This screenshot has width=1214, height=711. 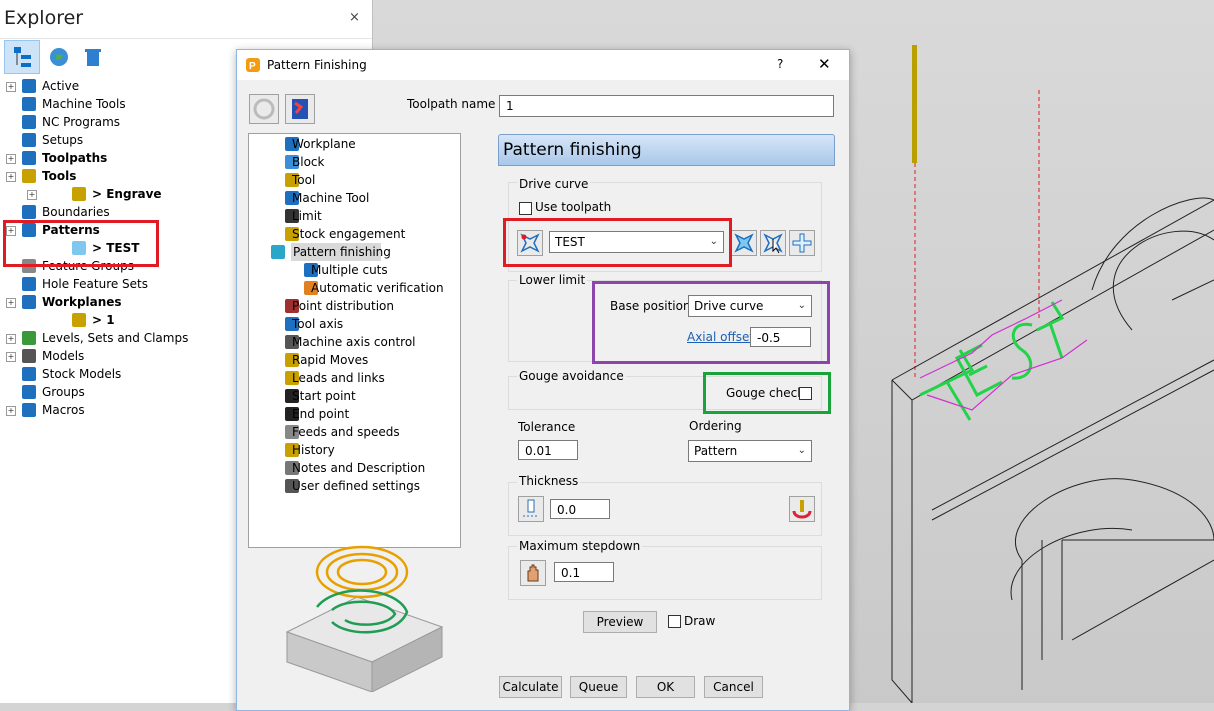 What do you see at coordinates (324, 396) in the screenshot?
I see `page-tree-label: Start point` at bounding box center [324, 396].